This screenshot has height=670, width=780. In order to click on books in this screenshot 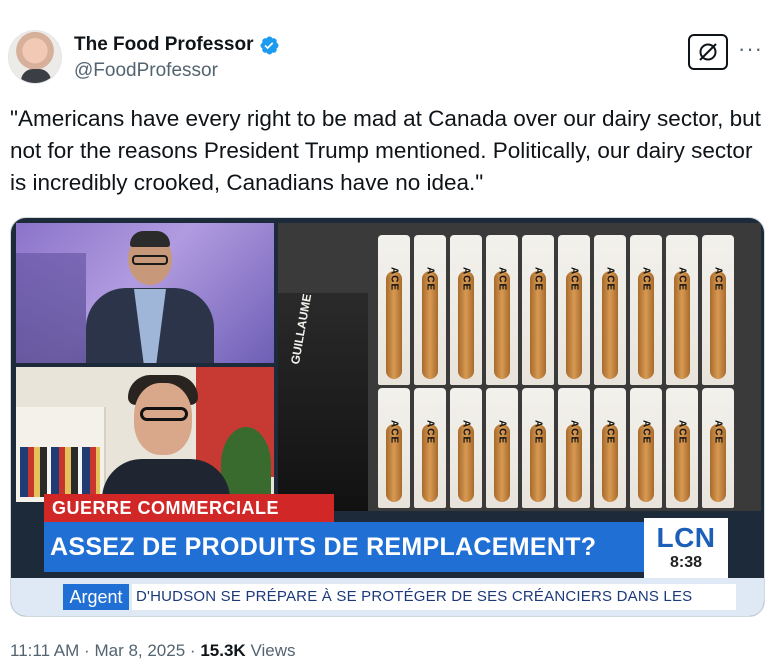, I will do `click(60, 472)`.